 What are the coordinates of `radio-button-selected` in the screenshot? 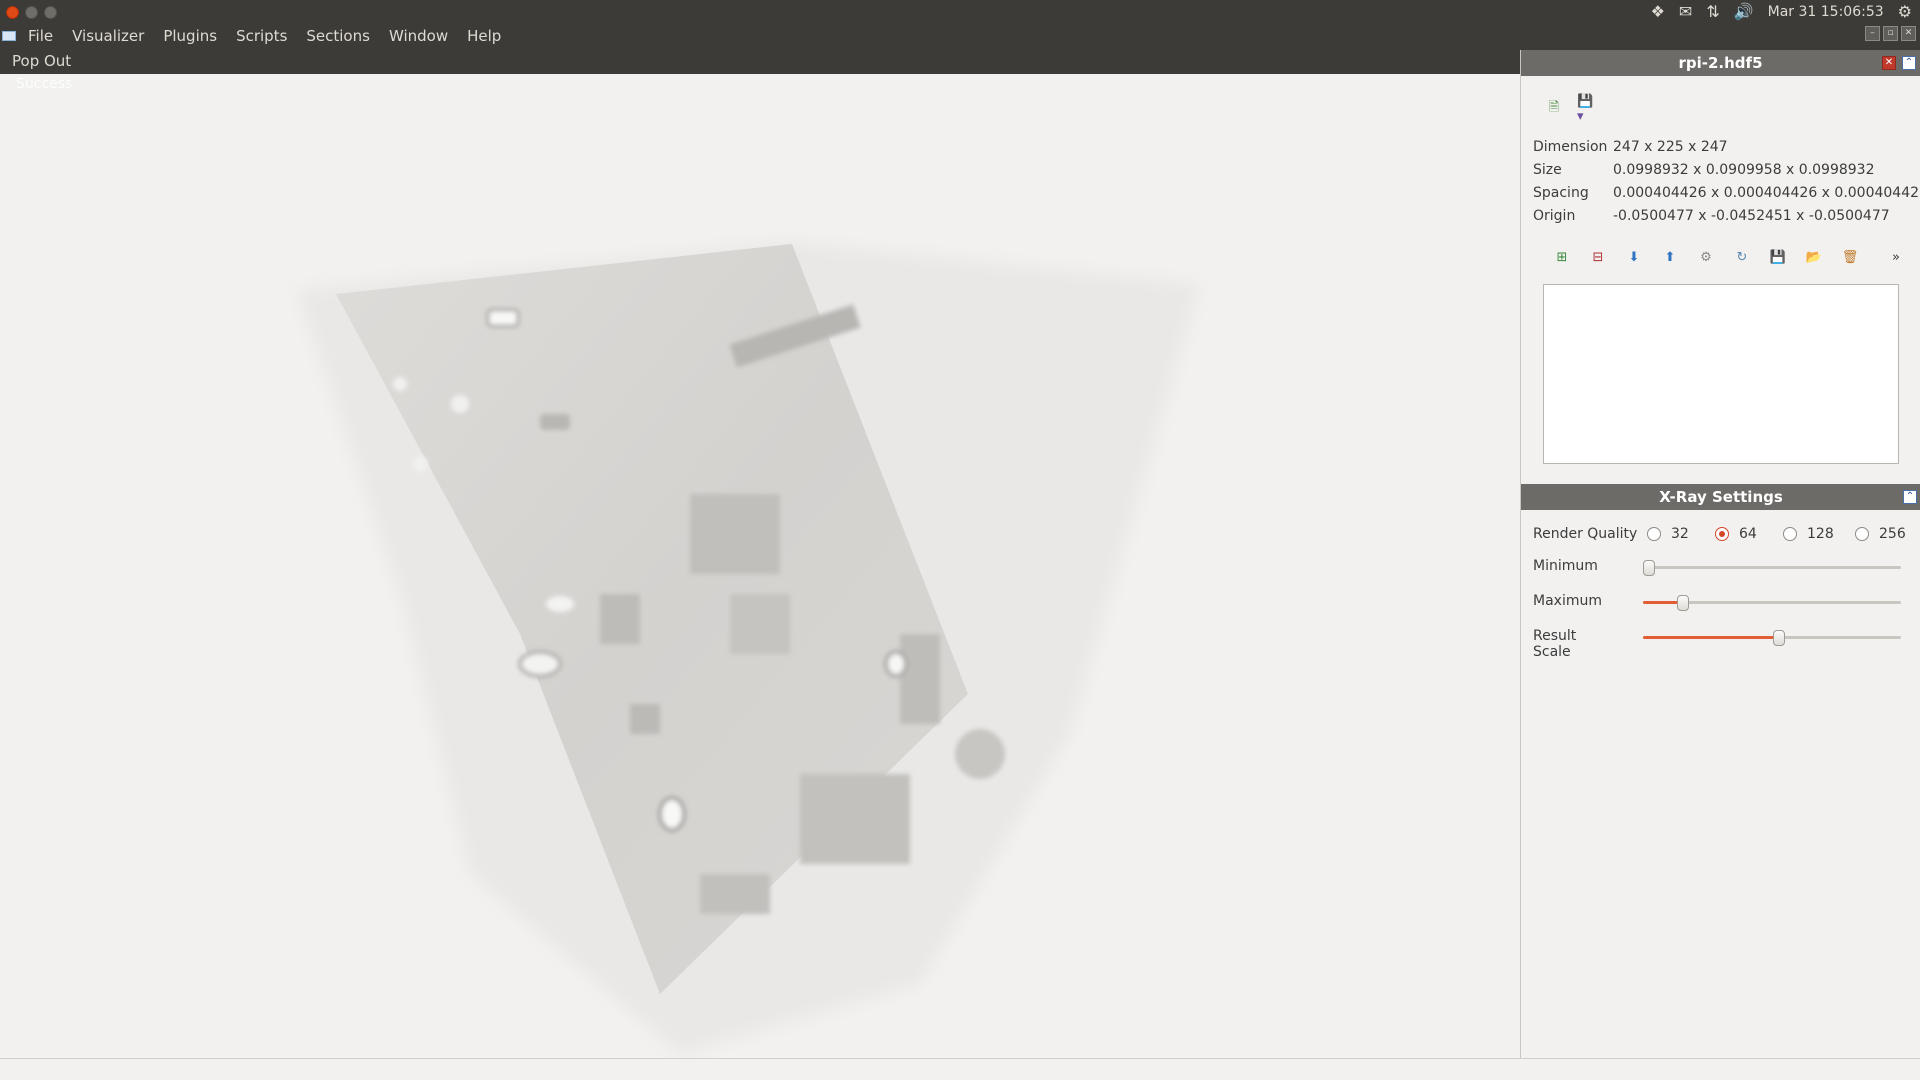 It's located at (1722, 534).